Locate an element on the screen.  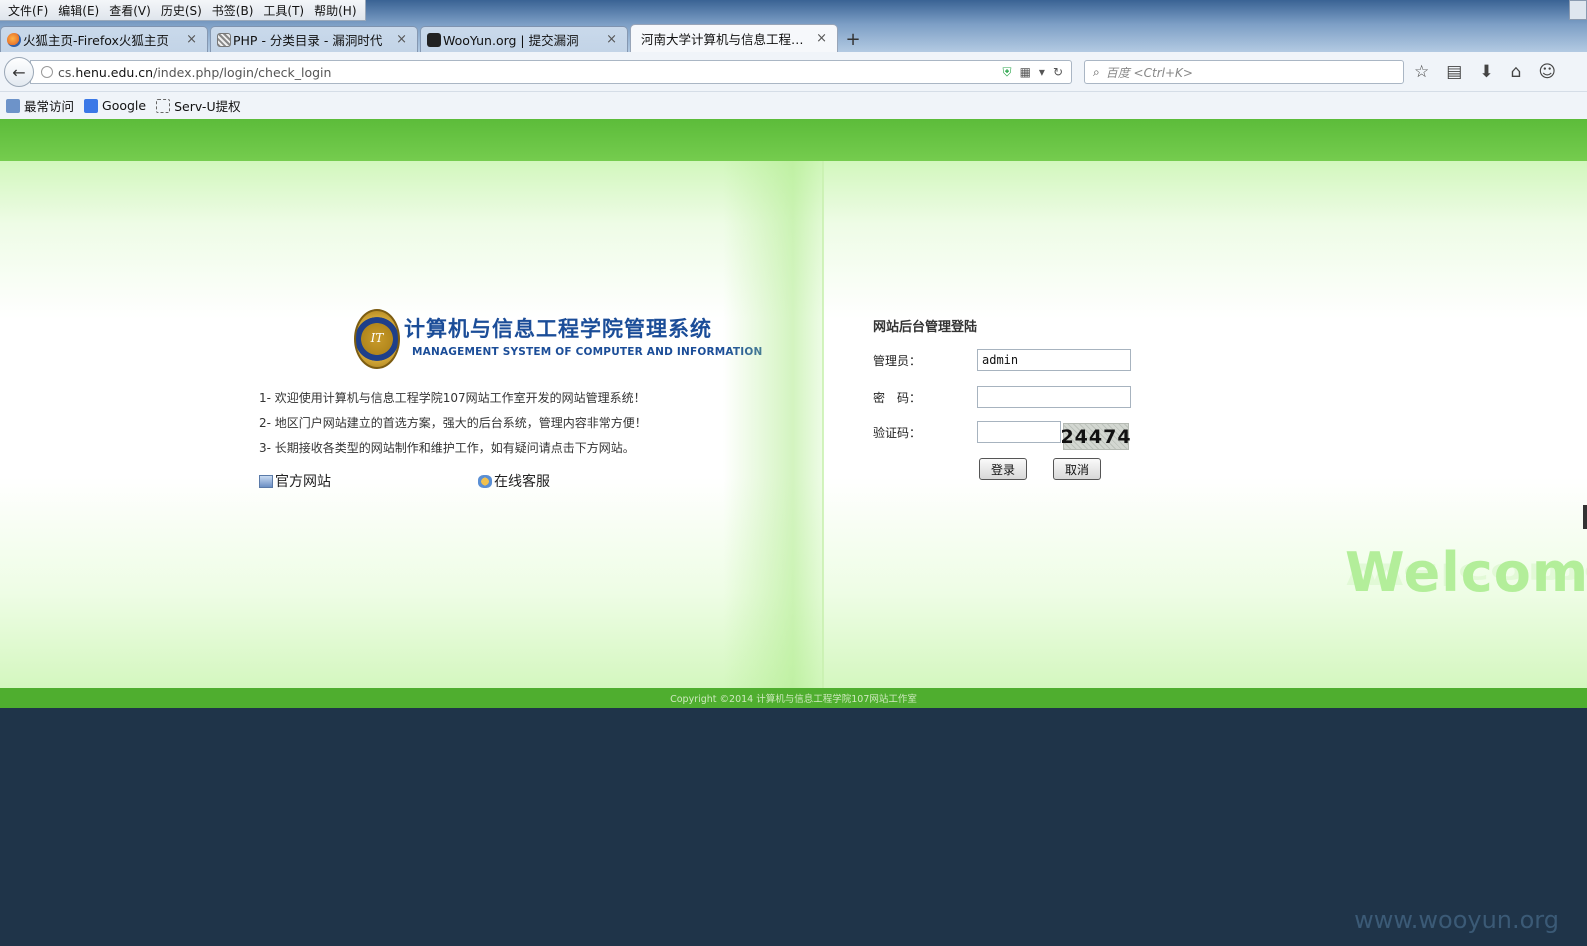
star-icon: ☆ is located at coordinates (1421, 72).